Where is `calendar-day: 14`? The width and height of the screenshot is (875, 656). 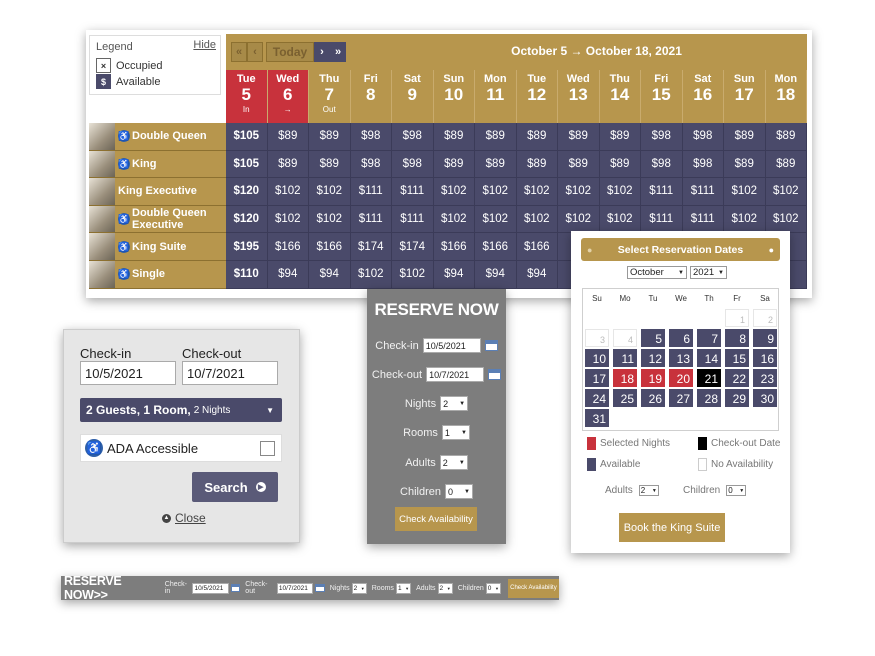 calendar-day: 14 is located at coordinates (709, 358).